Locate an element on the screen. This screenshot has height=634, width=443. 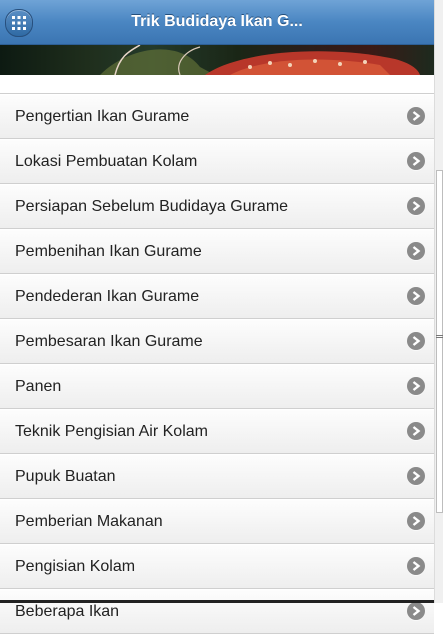
scrollbar-grip-icon is located at coordinates (439, 337).